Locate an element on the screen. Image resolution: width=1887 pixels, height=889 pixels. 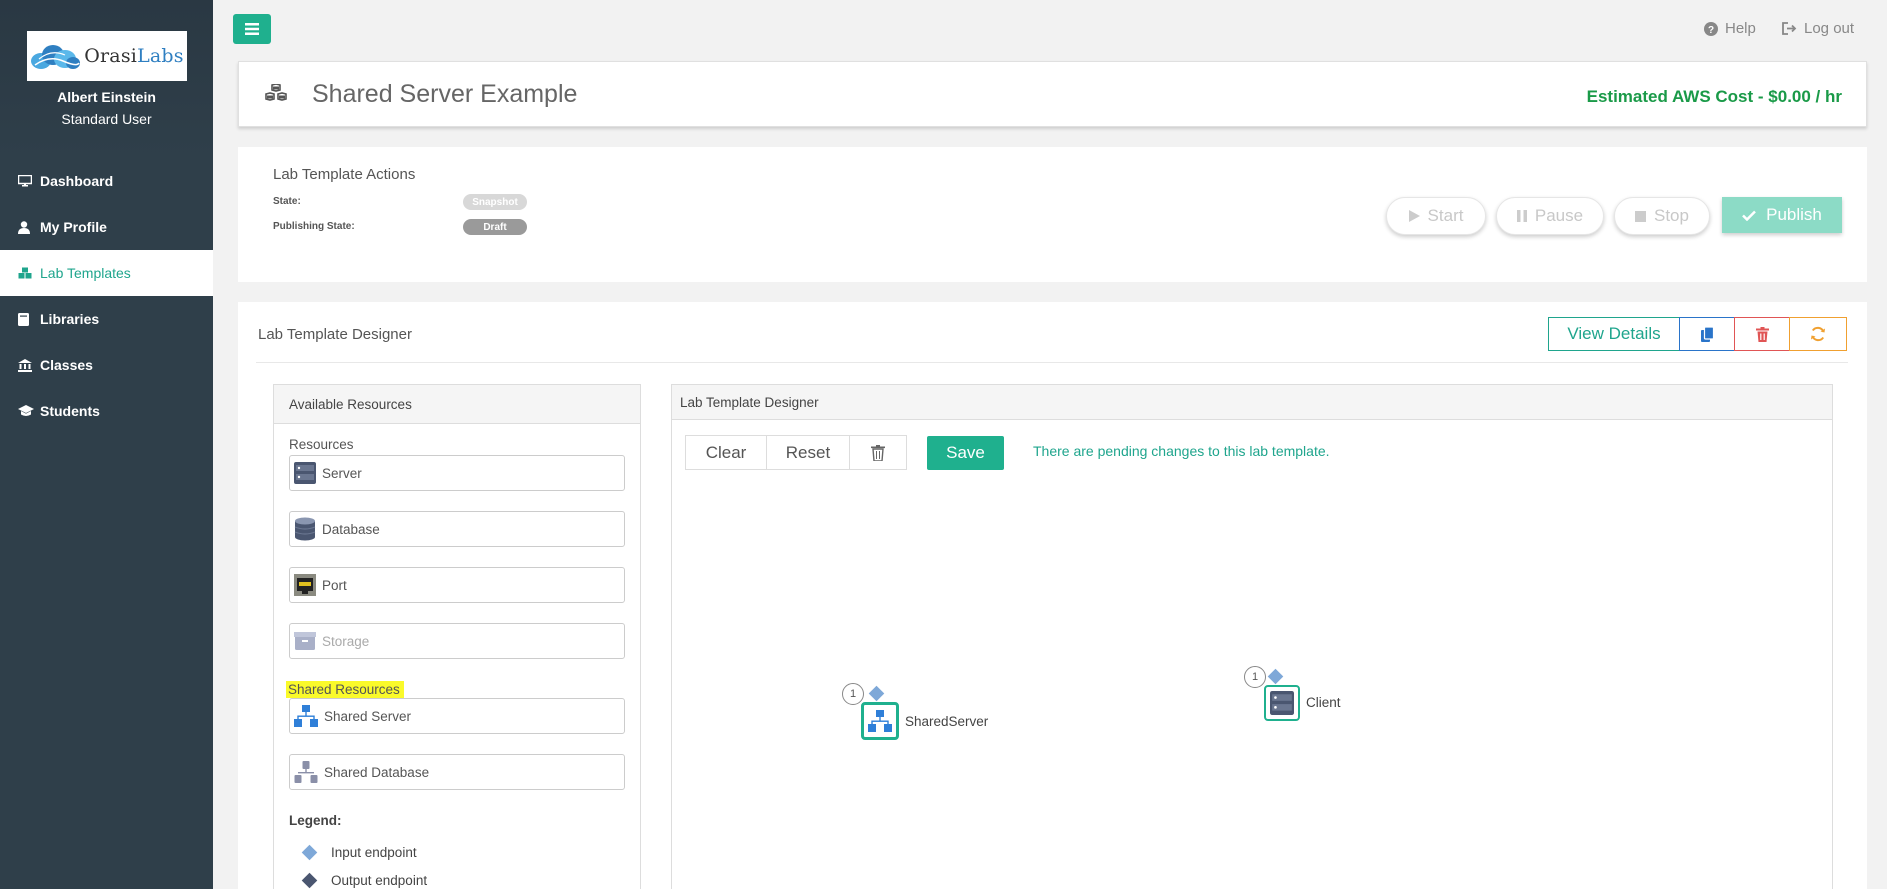
monitor-icon is located at coordinates (29, 181).